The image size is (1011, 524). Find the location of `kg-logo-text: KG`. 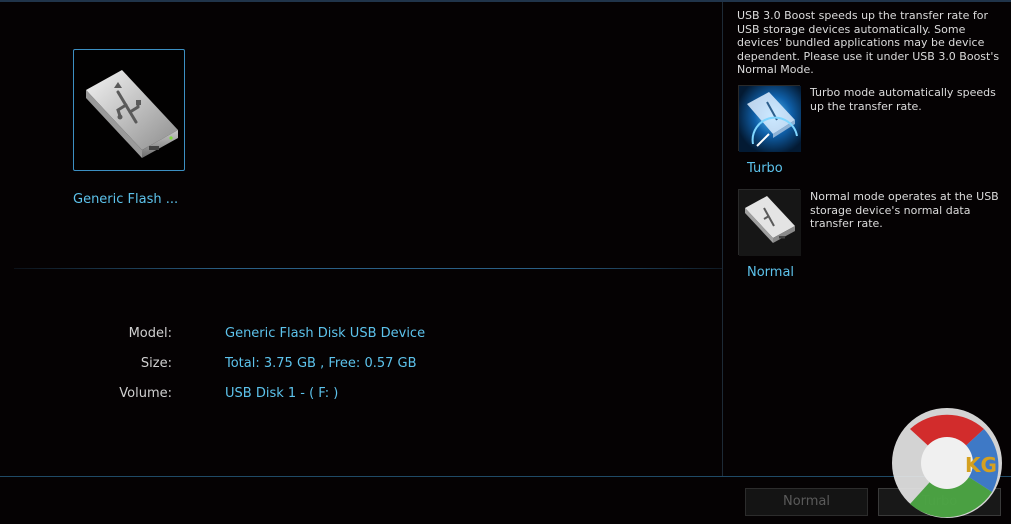

kg-logo-text: KG is located at coordinates (981, 465).